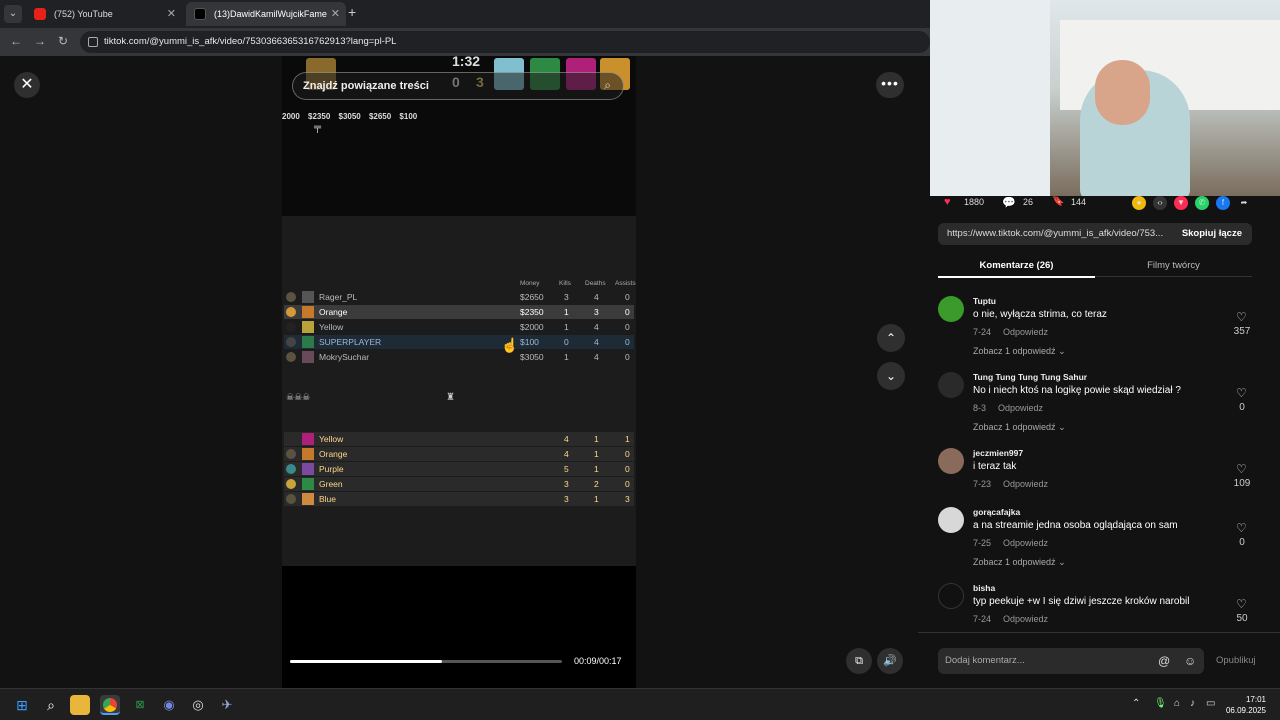  Describe the element at coordinates (426, 661) in the screenshot. I see `video-progress-bar` at that location.